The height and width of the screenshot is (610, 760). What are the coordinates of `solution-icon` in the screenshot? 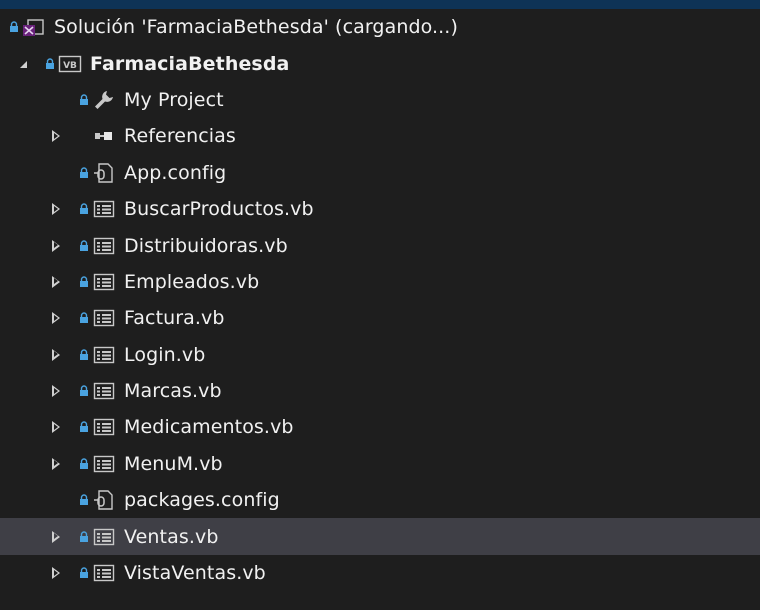 It's located at (34, 27).